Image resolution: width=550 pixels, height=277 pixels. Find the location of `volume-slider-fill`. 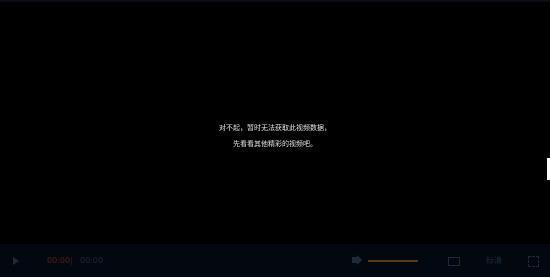

volume-slider-fill is located at coordinates (393, 261).